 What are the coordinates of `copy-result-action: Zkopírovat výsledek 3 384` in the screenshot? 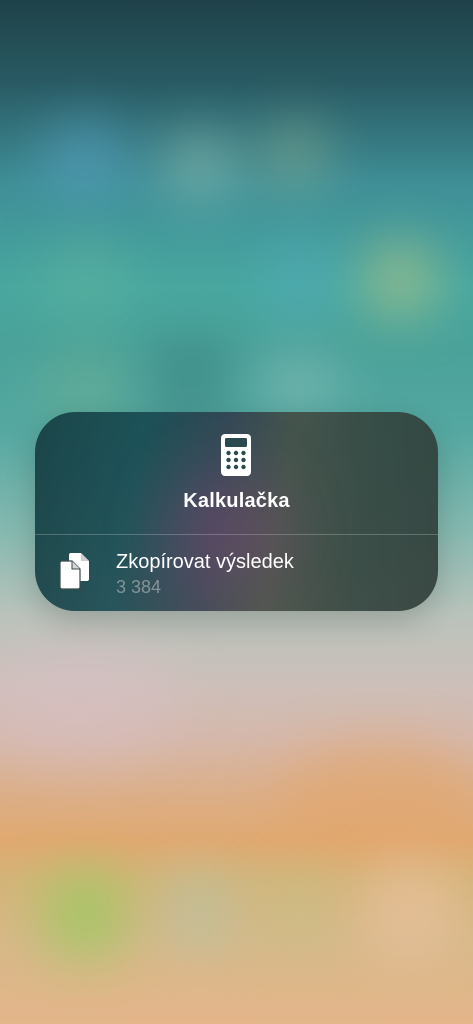 It's located at (236, 573).